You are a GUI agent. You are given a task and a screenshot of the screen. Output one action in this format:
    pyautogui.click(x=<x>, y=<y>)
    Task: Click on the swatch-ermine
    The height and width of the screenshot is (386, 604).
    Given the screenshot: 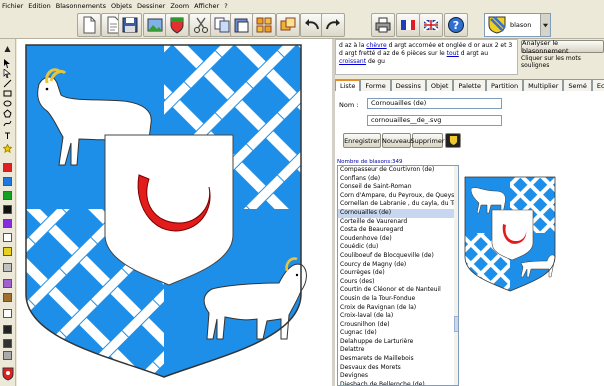 What is the action you would take?
    pyautogui.click(x=7, y=313)
    